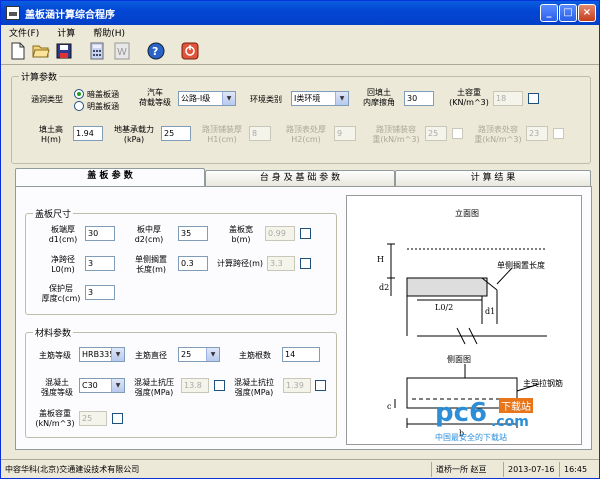 This screenshot has height=479, width=600. What do you see at coordinates (471, 437) in the screenshot?
I see `watermark-slogan: 中国最安全的下载站` at bounding box center [471, 437].